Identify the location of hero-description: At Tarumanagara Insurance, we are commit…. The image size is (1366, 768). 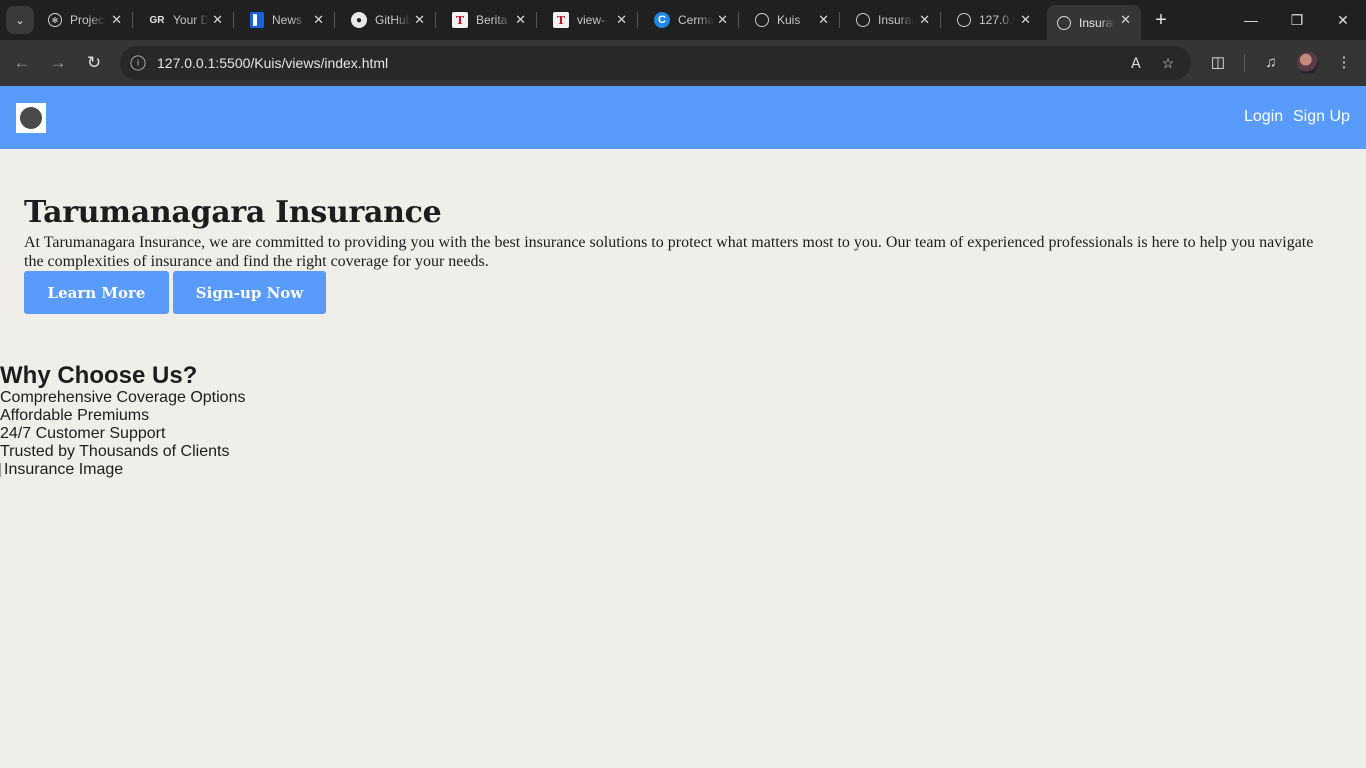
(669, 252).